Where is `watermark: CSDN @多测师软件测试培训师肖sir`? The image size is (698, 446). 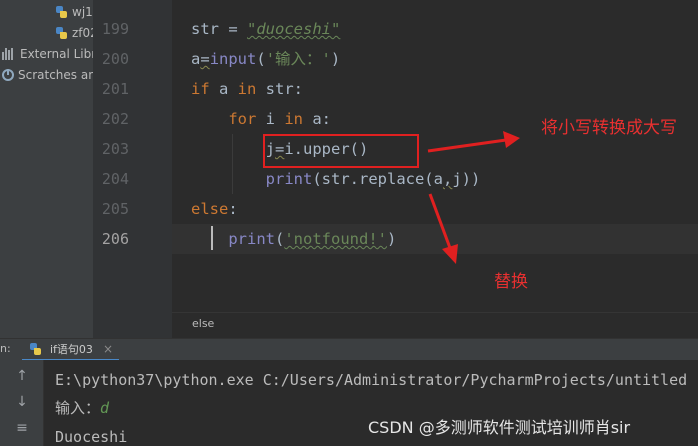
watermark: CSDN @多测师软件测试培训师肖sir is located at coordinates (499, 427).